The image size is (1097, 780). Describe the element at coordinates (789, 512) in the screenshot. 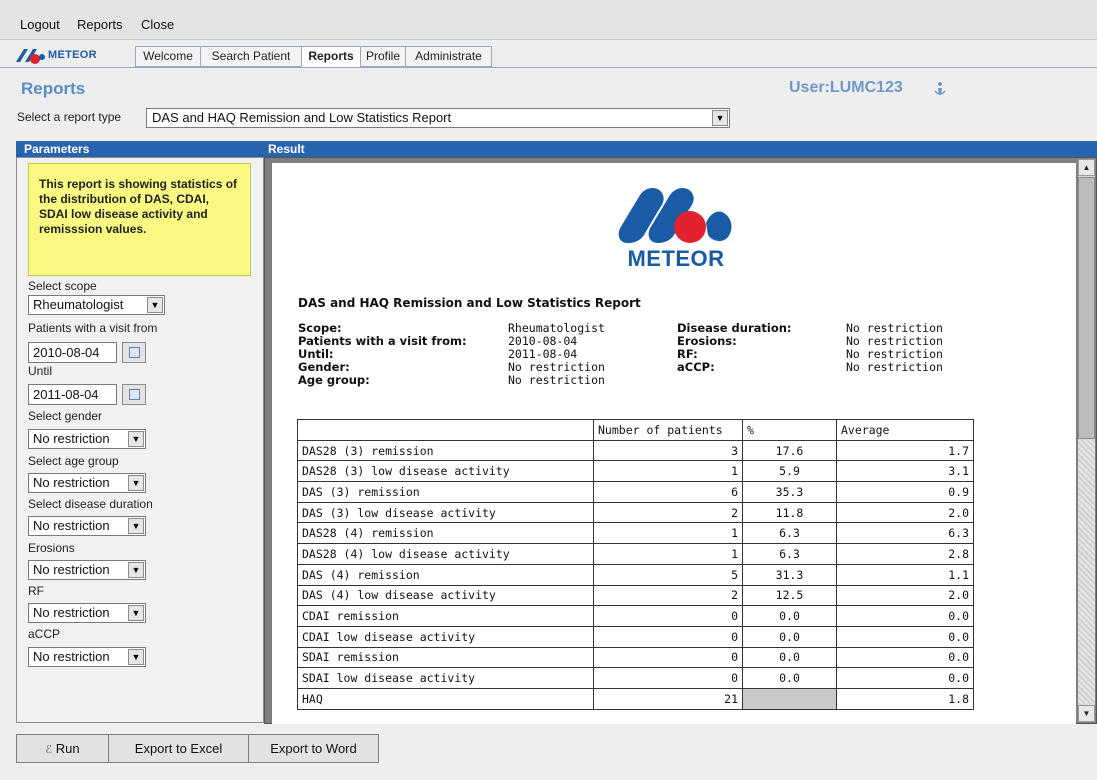

I see `table-cell: 11.8` at that location.